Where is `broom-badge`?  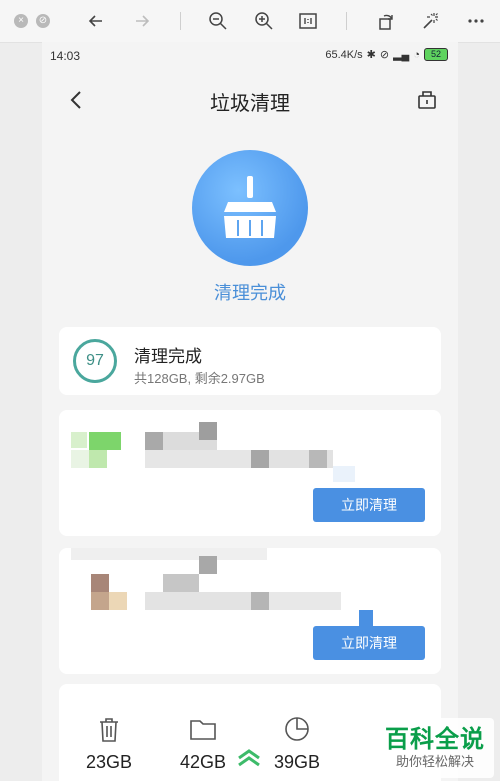
broom-badge is located at coordinates (250, 208).